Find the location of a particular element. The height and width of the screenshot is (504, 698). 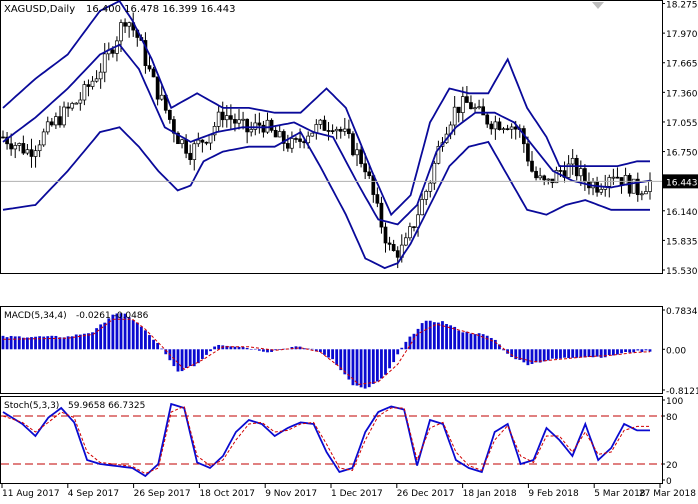

time-tick-label: 26 Dec 2017 is located at coordinates (426, 494).